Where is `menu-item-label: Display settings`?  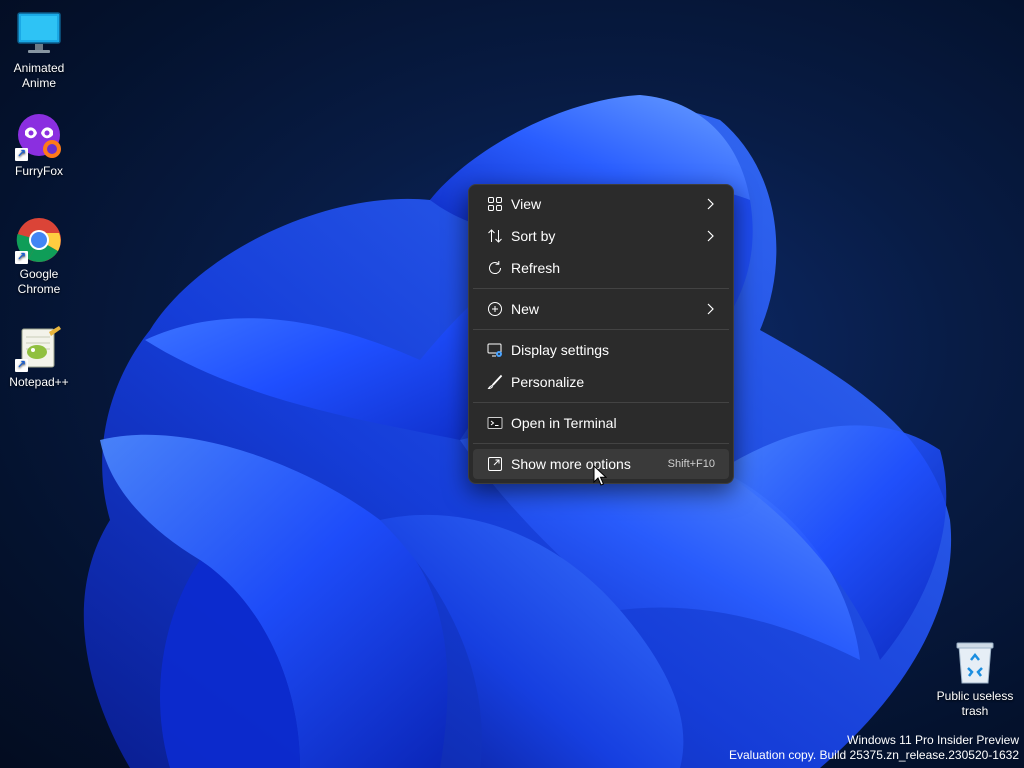 menu-item-label: Display settings is located at coordinates (560, 350).